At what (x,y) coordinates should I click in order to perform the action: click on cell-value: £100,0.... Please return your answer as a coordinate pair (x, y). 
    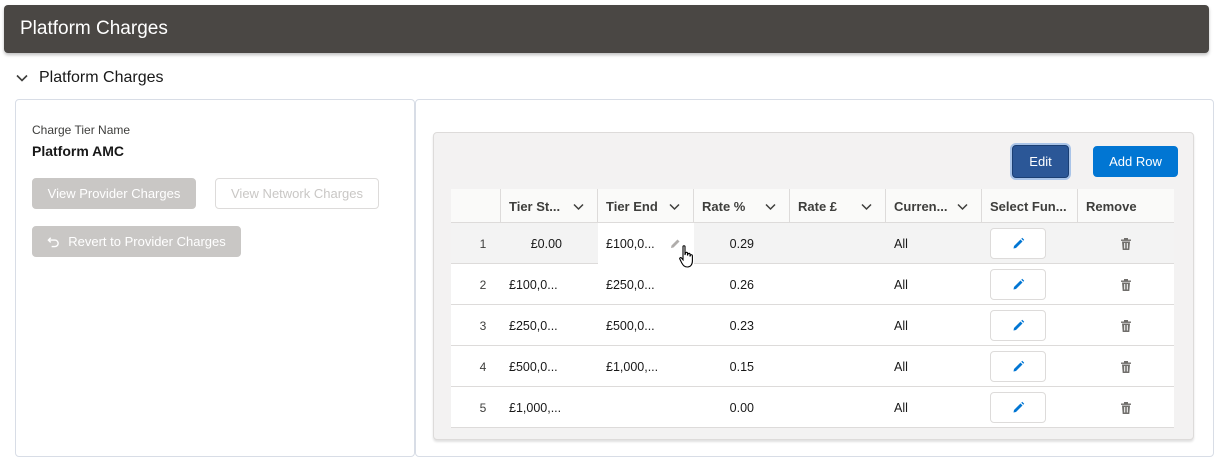
    Looking at the image, I should click on (630, 243).